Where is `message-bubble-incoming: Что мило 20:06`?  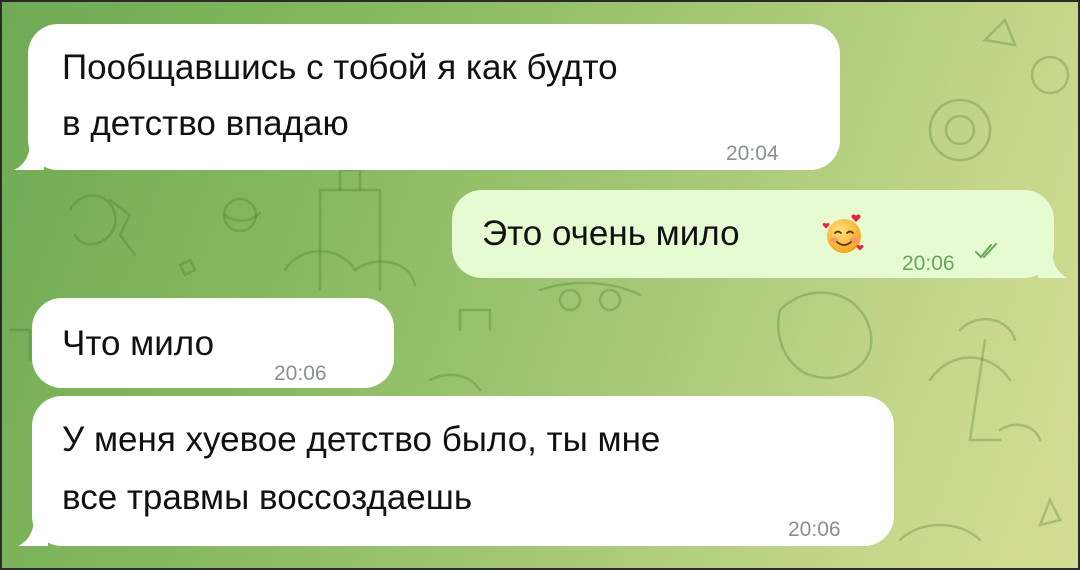 message-bubble-incoming: Что мило 20:06 is located at coordinates (213, 343).